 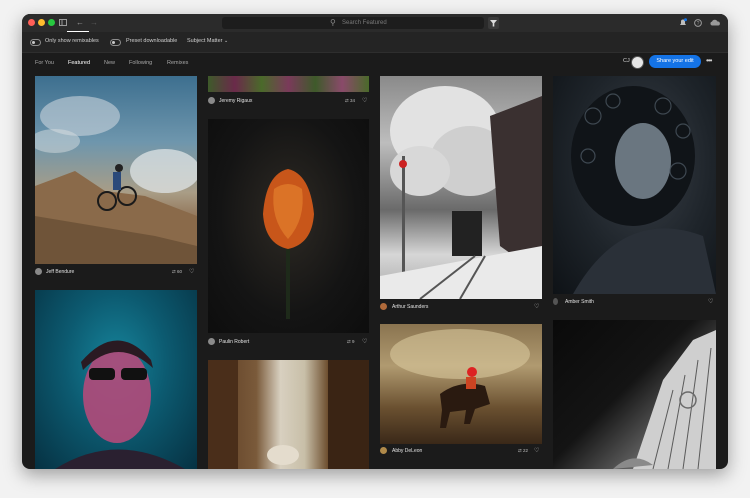 I want to click on remix-count-value: 9, so click(x=353, y=341).